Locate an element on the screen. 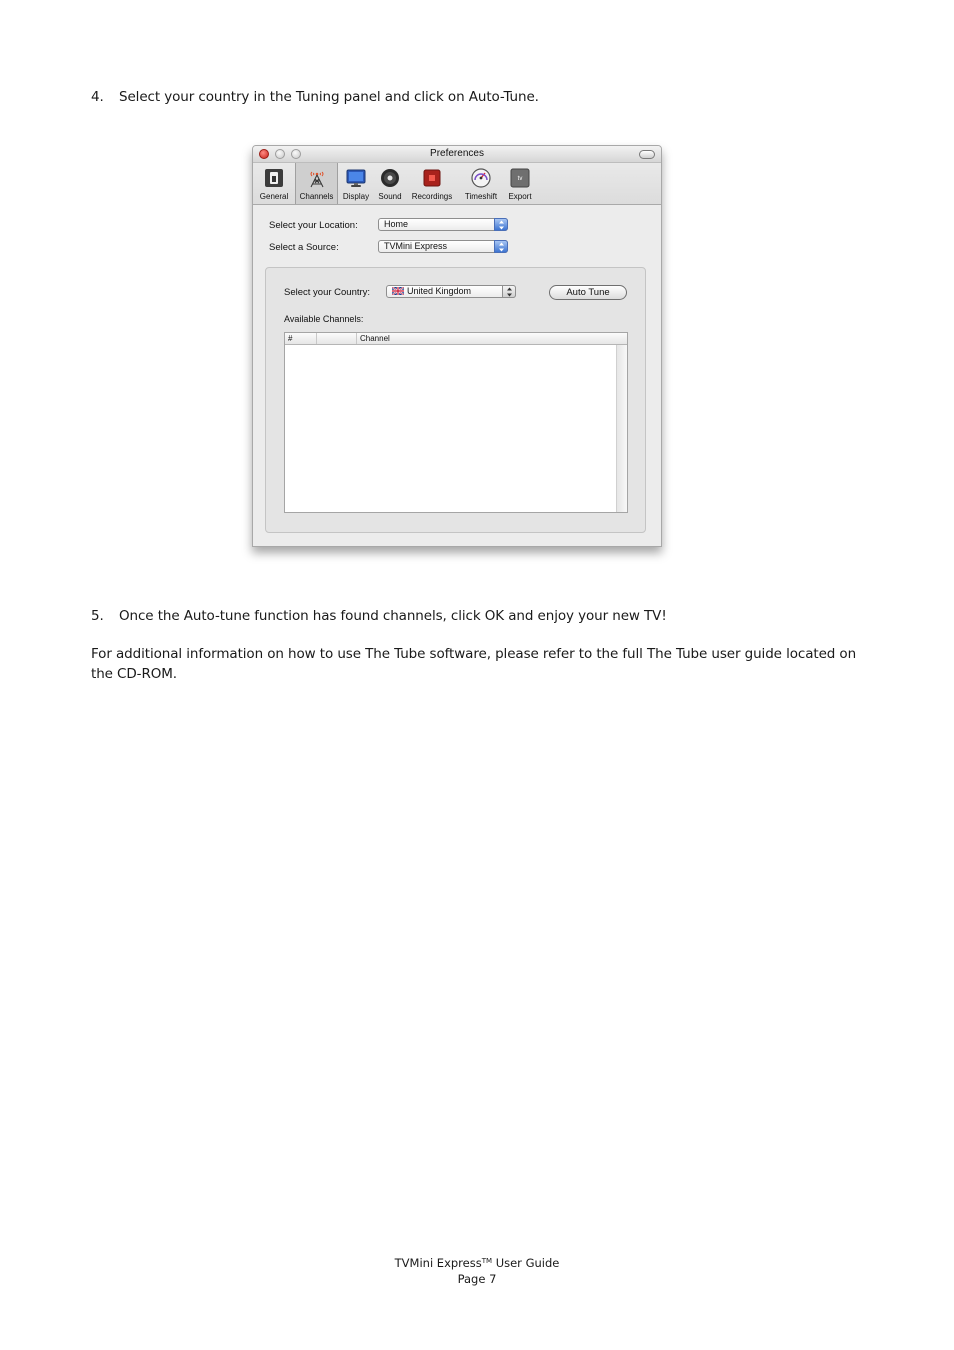 The image size is (954, 1350). title-bar: Preferences is located at coordinates (457, 154).